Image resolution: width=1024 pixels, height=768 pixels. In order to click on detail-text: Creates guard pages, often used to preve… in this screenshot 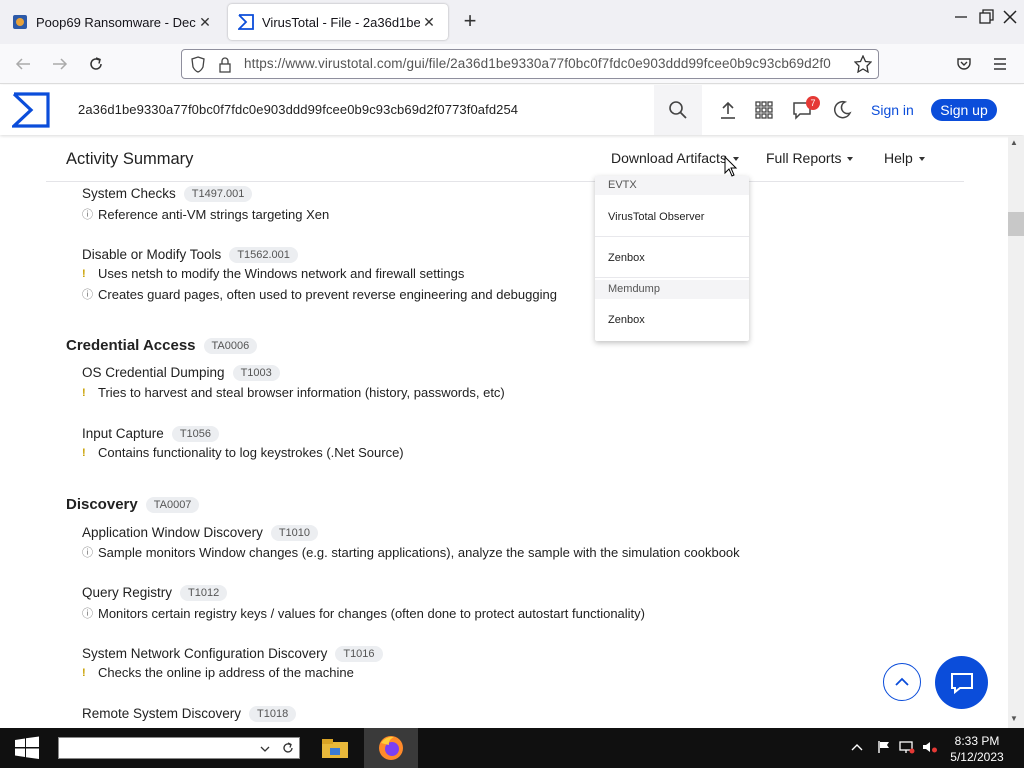, I will do `click(327, 294)`.